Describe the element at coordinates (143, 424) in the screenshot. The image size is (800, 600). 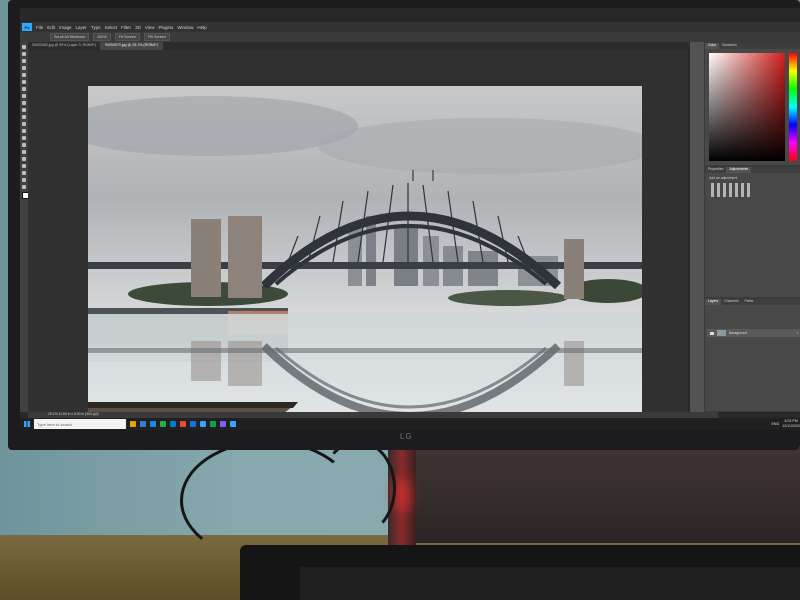
I see `mail-icon` at that location.